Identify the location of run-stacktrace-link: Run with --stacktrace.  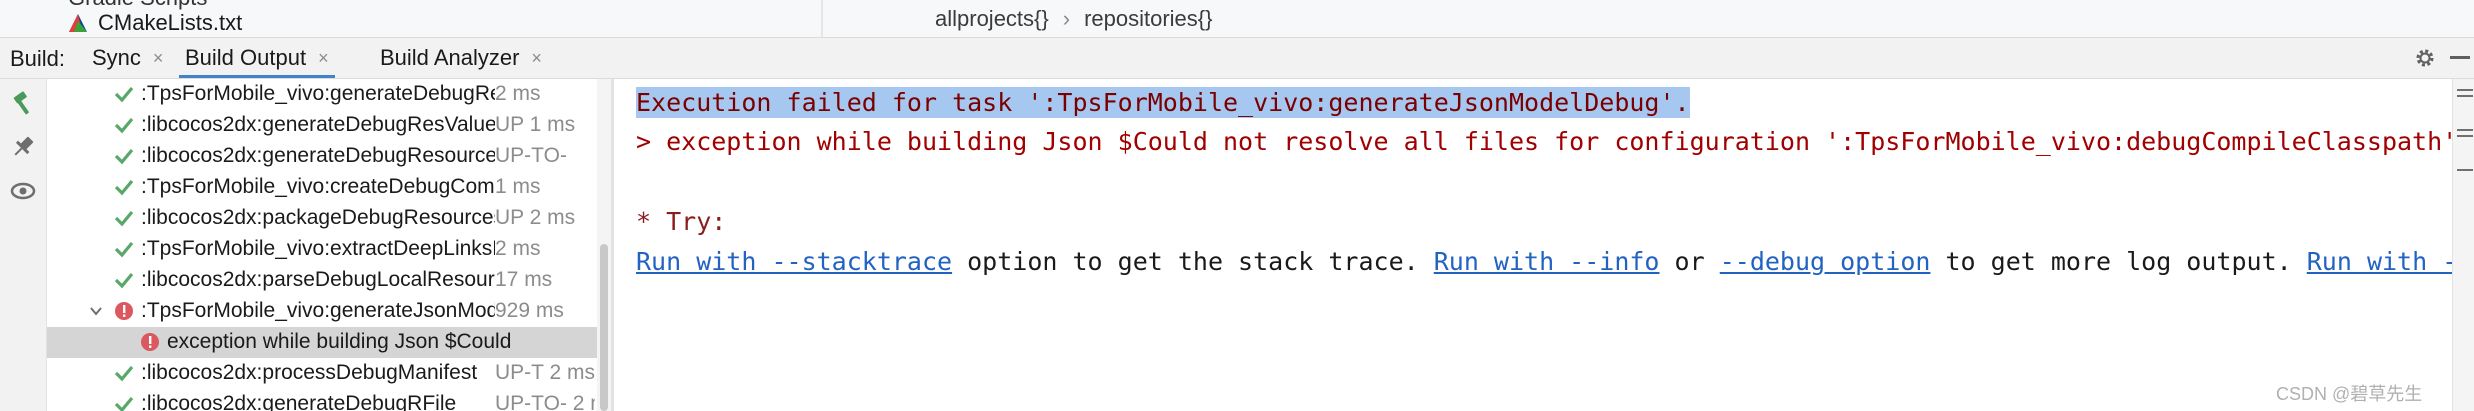
(794, 261).